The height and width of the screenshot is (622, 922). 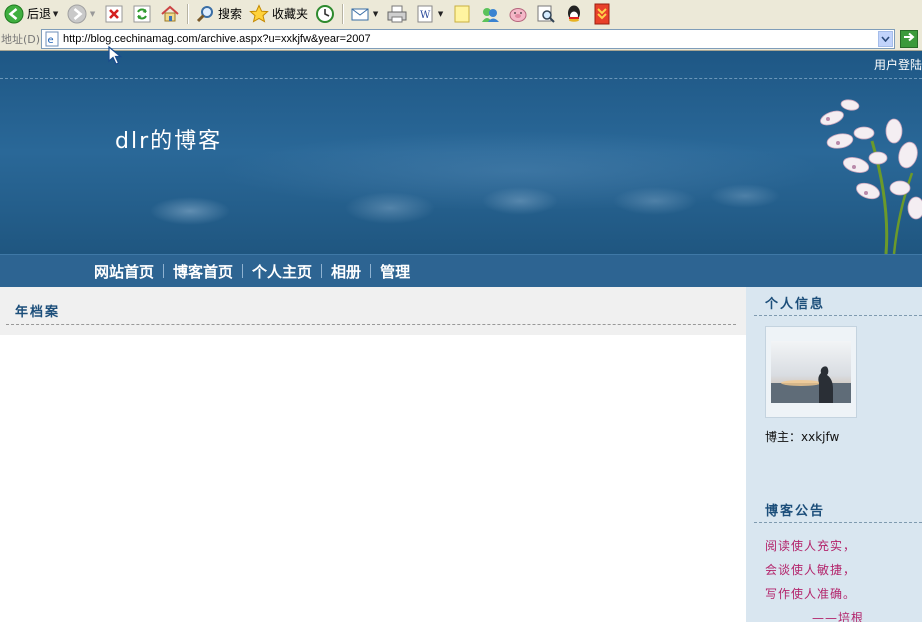 I want to click on refresh-icon, so click(x=142, y=14).